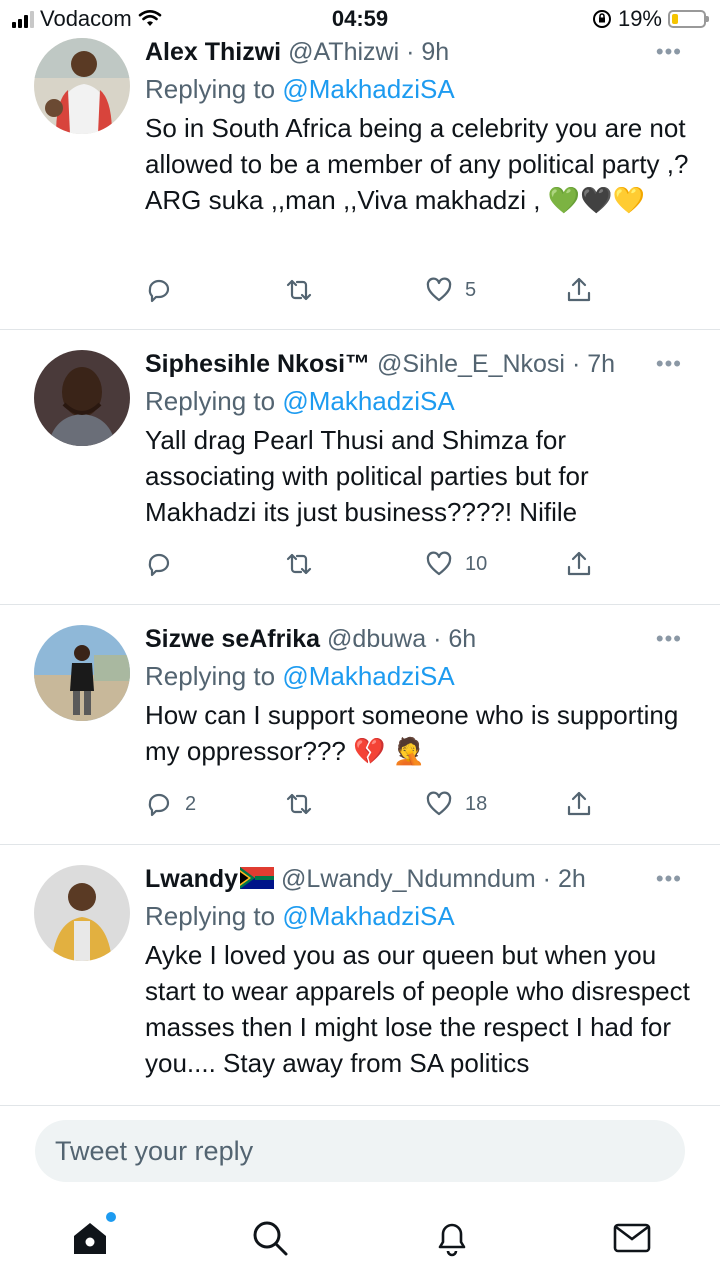  Describe the element at coordinates (232, 639) in the screenshot. I see `author-name: Sizwe seAfrika` at that location.